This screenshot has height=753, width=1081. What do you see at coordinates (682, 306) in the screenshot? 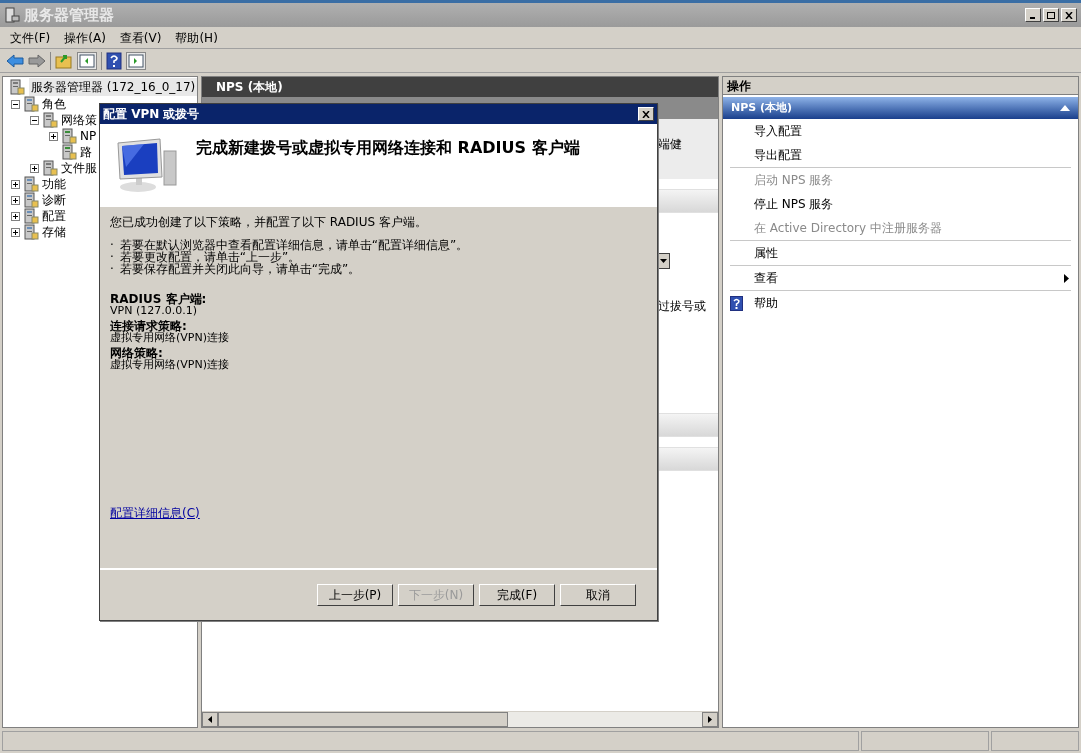
I see `pane-text: 过拔号或` at bounding box center [682, 306].